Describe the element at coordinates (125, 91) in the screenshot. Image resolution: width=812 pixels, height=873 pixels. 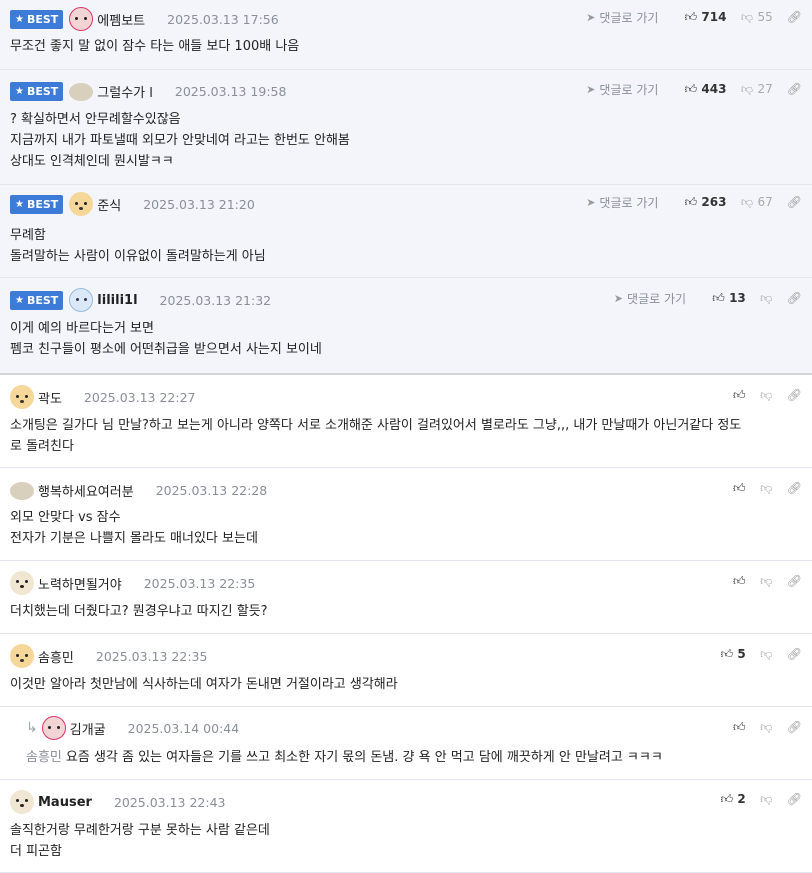
I see `nickname: 그럴수가 l` at that location.